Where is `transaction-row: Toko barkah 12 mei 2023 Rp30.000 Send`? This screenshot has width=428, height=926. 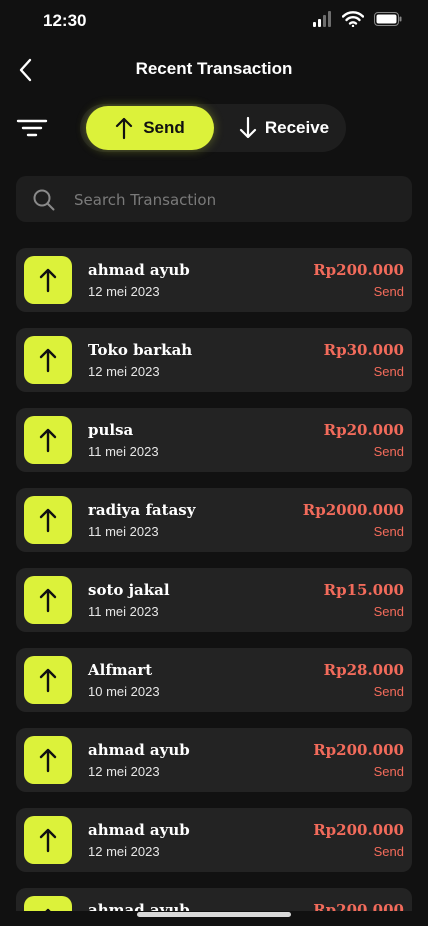 transaction-row: Toko barkah 12 mei 2023 Rp30.000 Send is located at coordinates (214, 360).